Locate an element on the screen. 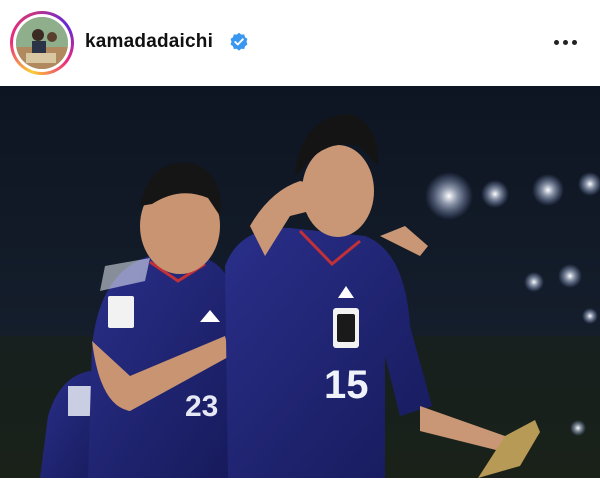 Image resolution: width=600 pixels, height=496 pixels. jersey-number-left: 23 is located at coordinates (201, 406).